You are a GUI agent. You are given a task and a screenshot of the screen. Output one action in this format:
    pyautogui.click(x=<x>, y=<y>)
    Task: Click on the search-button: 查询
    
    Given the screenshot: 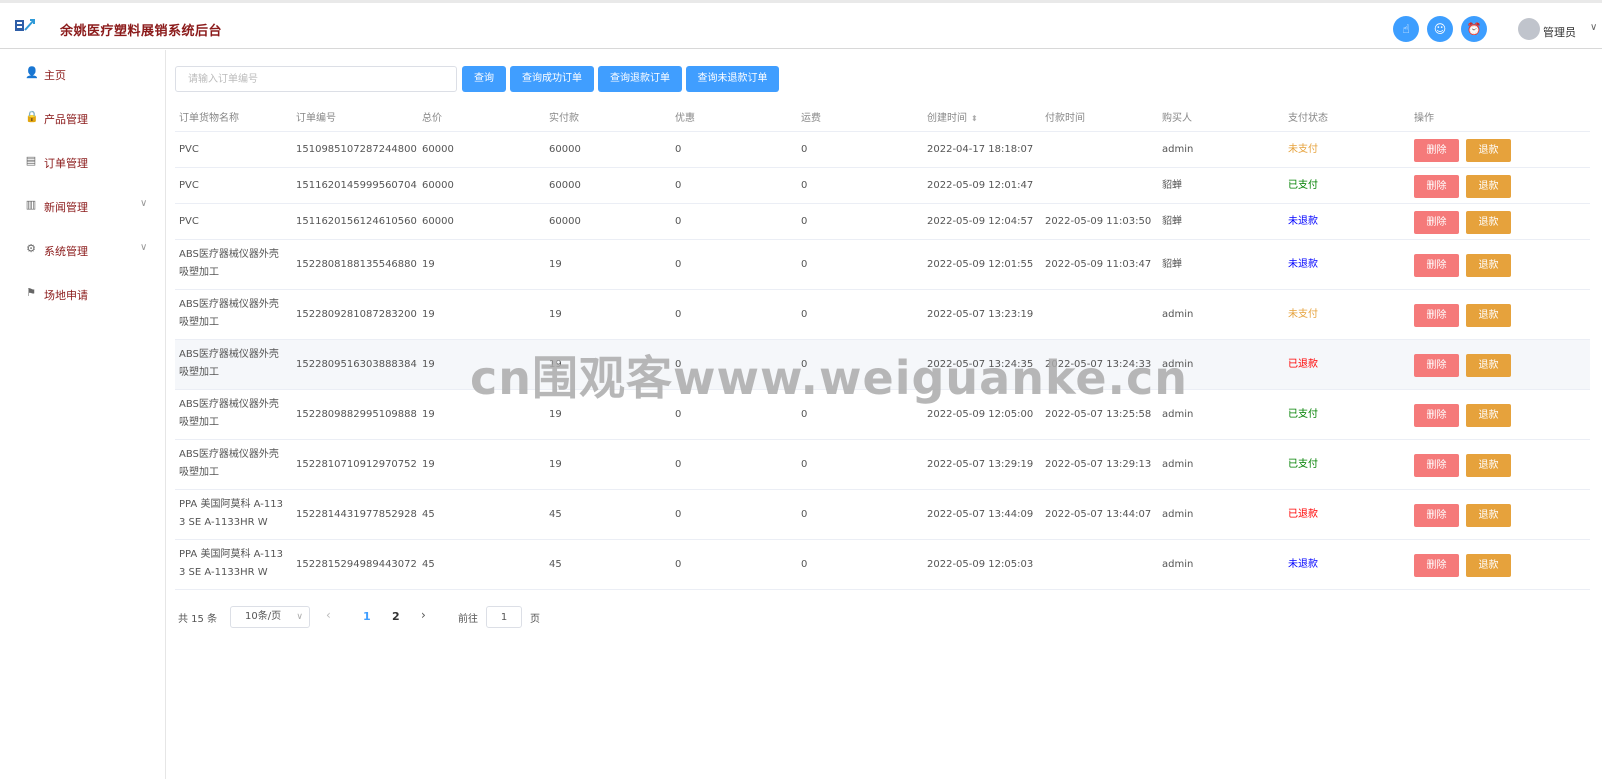 What is the action you would take?
    pyautogui.click(x=484, y=79)
    